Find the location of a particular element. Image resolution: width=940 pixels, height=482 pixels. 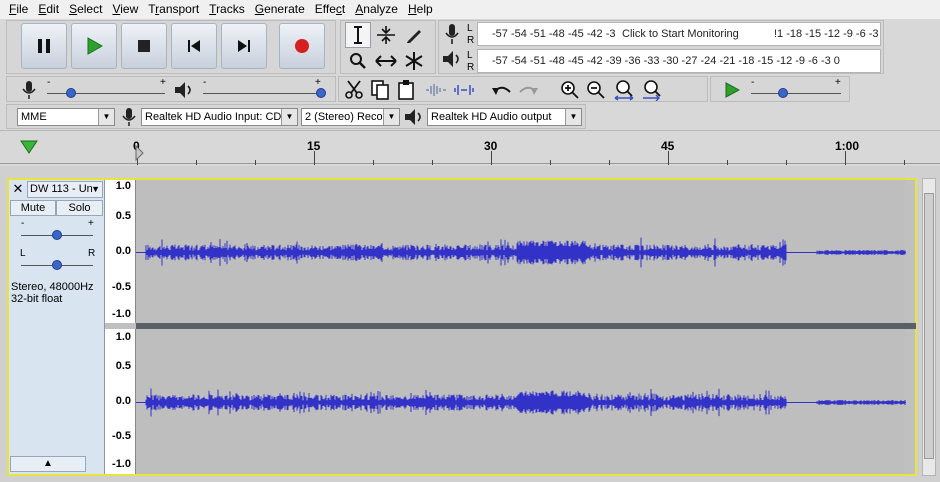

silence-audio-button is located at coordinates (464, 90).